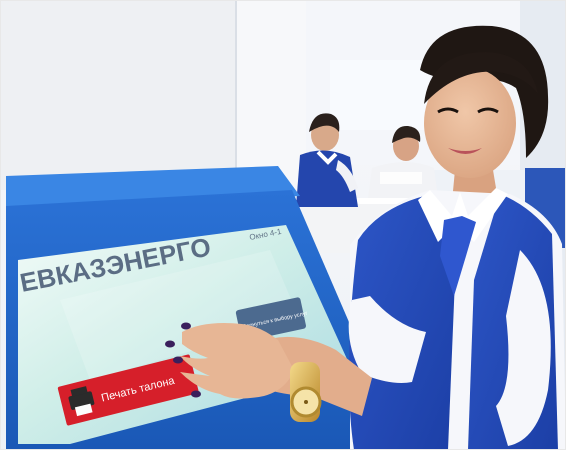 The width and height of the screenshot is (566, 450). What do you see at coordinates (306, 392) in the screenshot?
I see `wristwatch` at bounding box center [306, 392].